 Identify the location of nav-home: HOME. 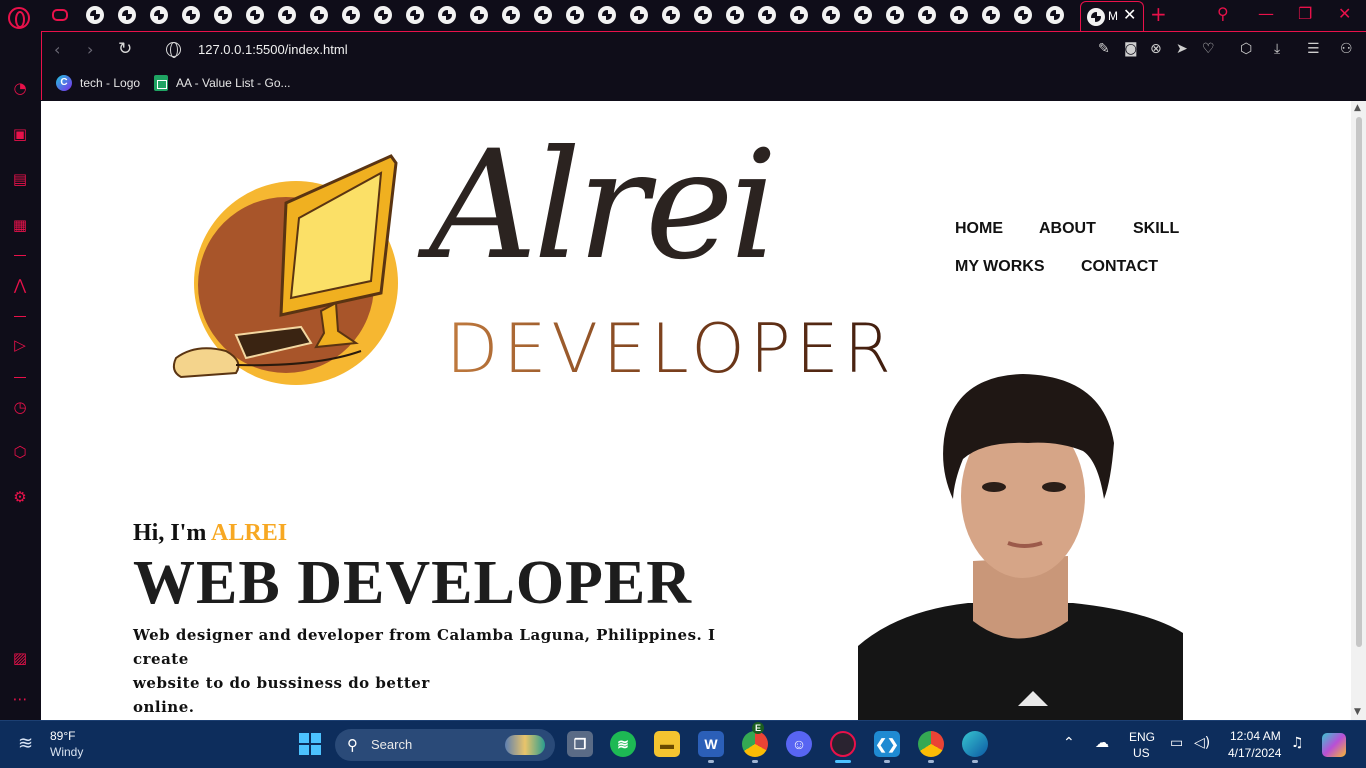
(979, 229).